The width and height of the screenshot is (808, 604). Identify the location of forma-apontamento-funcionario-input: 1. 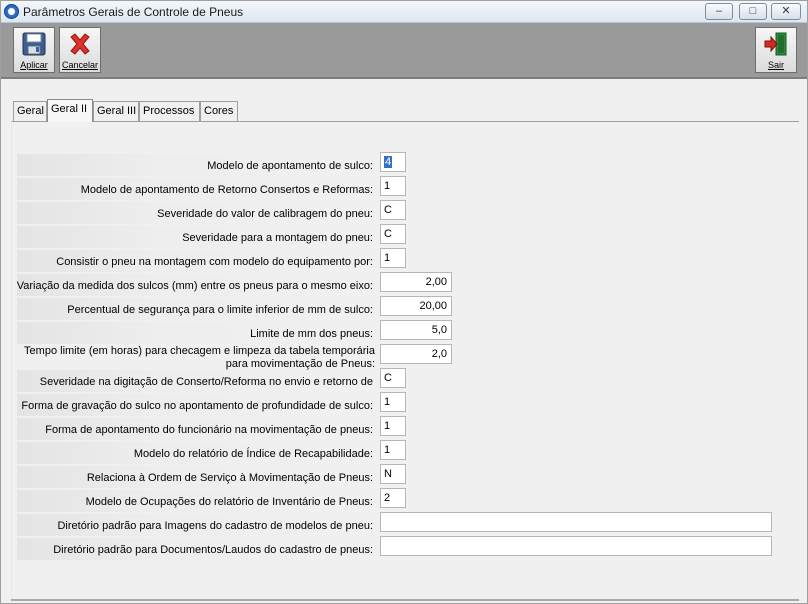
(393, 426).